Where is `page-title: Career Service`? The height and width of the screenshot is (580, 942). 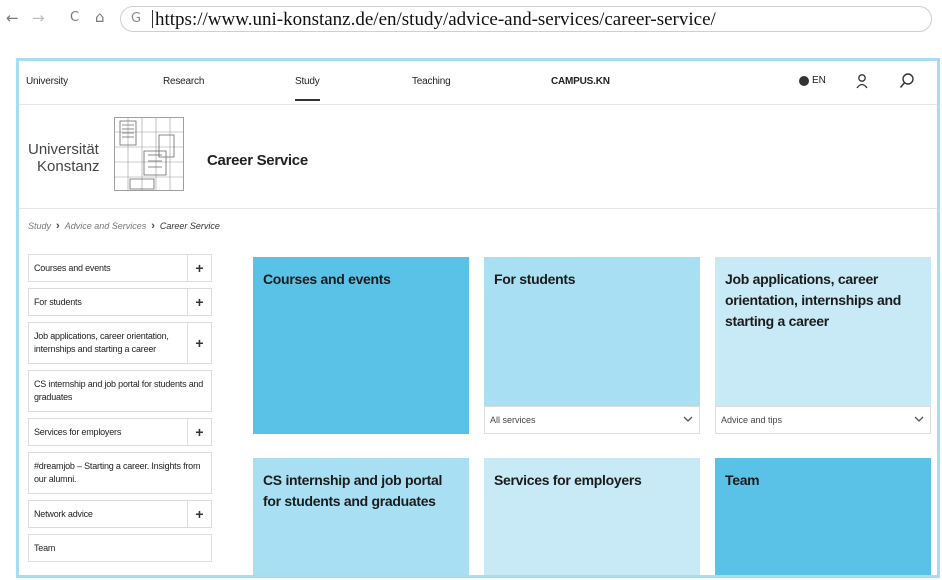 page-title: Career Service is located at coordinates (257, 160).